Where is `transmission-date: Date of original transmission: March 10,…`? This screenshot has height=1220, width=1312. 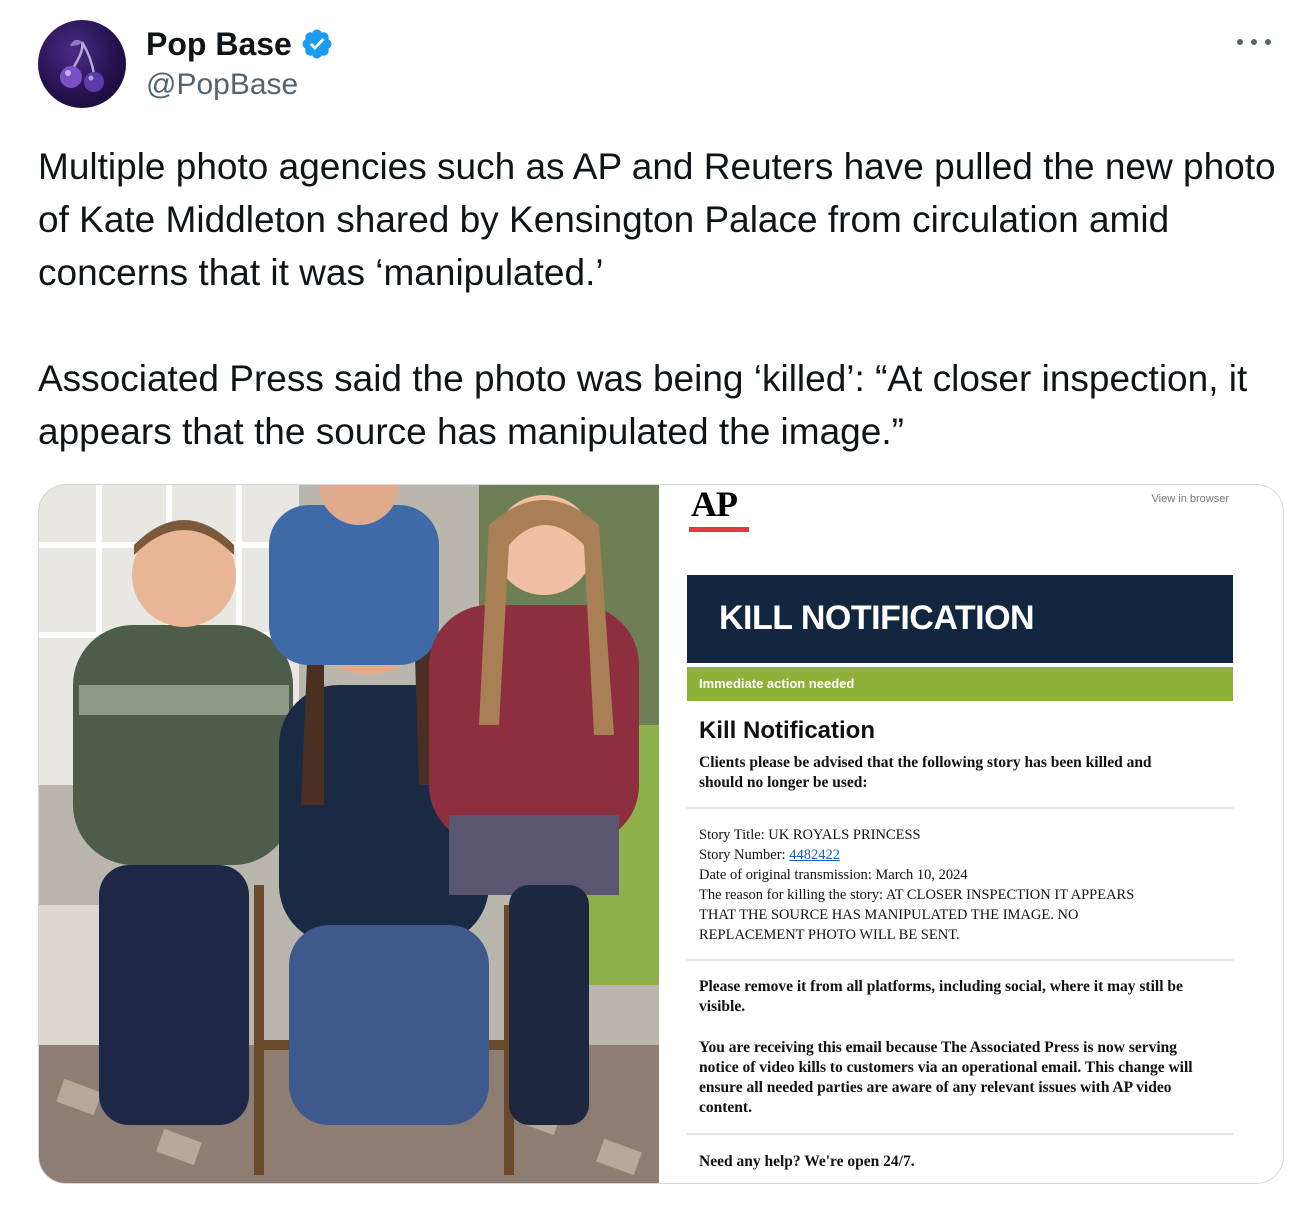
transmission-date: Date of original transmission: March 10,… is located at coordinates (833, 875).